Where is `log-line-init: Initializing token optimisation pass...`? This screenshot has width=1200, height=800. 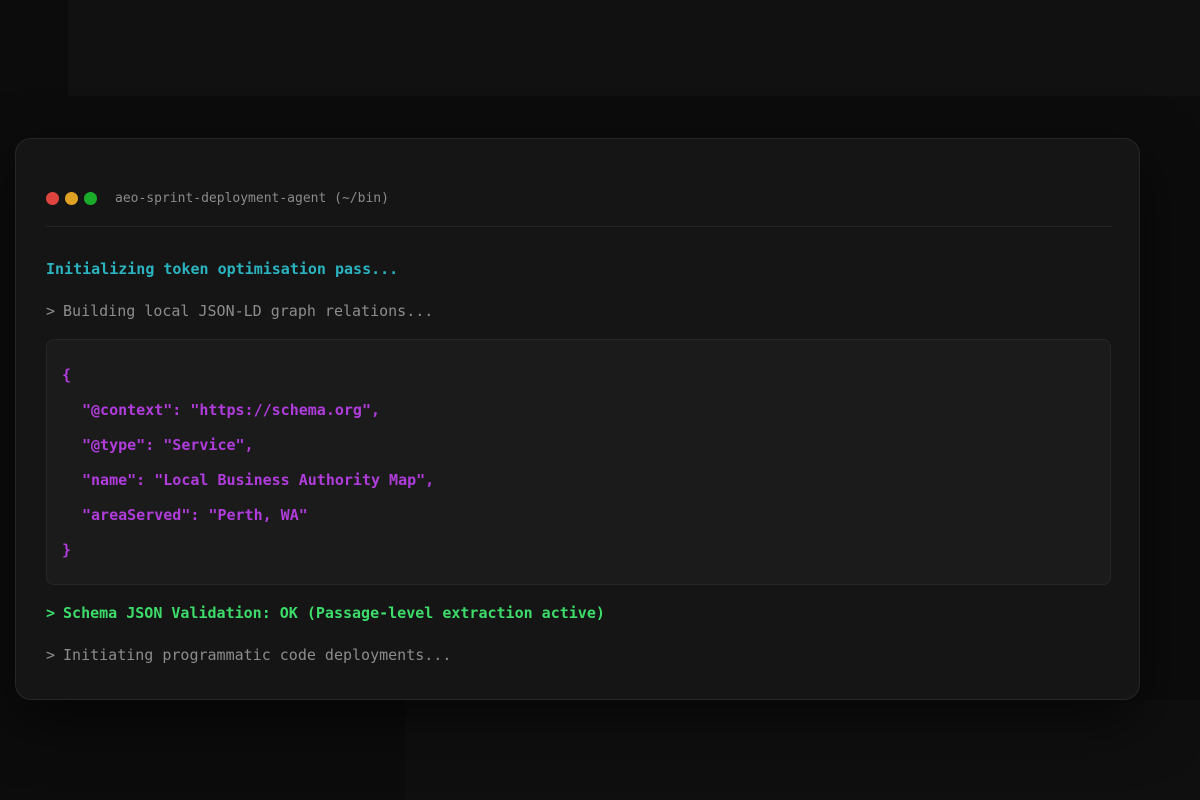
log-line-init: Initializing token optimisation pass... is located at coordinates (222, 269).